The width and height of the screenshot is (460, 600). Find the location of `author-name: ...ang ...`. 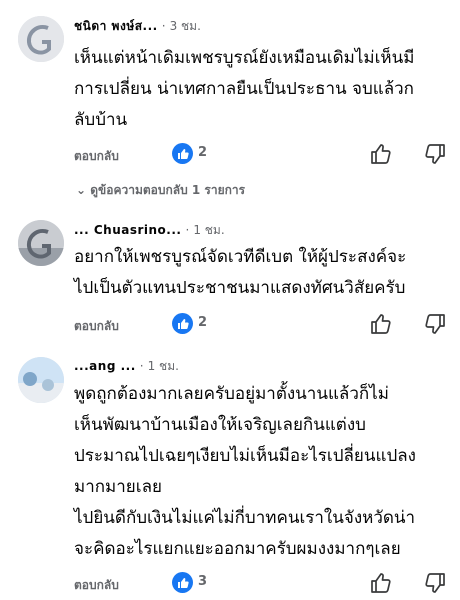

author-name: ...ang ... is located at coordinates (105, 366).